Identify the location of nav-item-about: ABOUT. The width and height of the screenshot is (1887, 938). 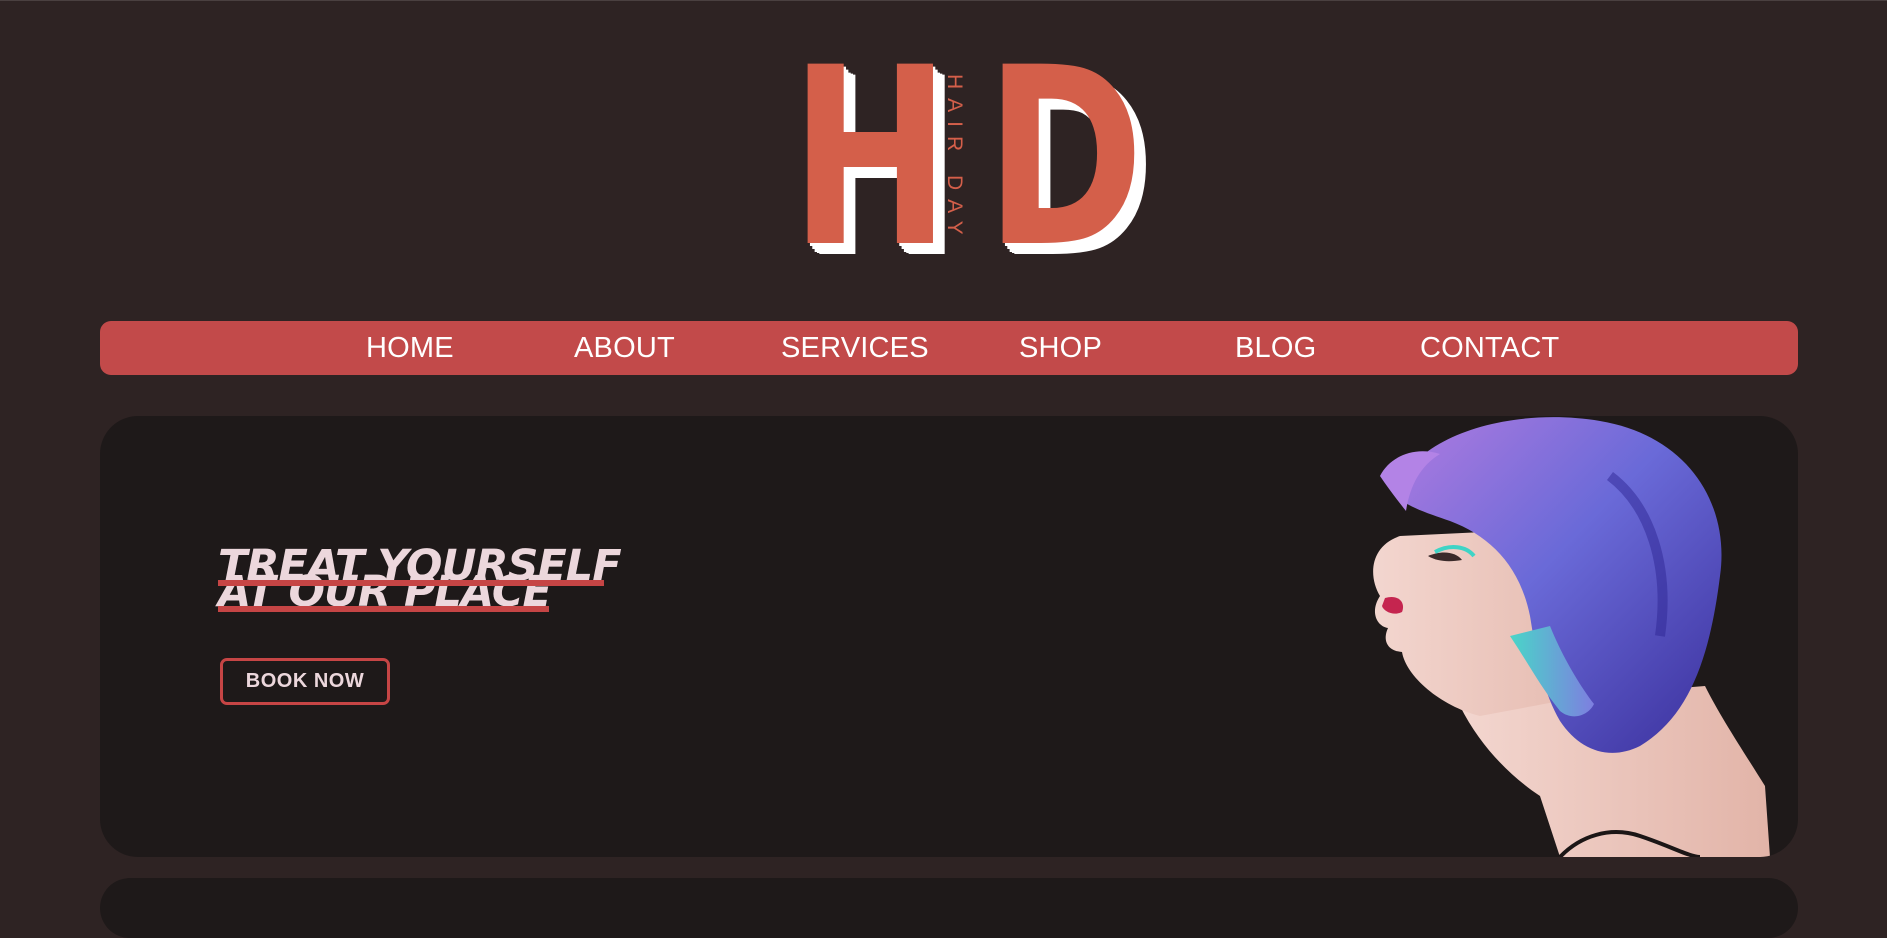
(624, 348).